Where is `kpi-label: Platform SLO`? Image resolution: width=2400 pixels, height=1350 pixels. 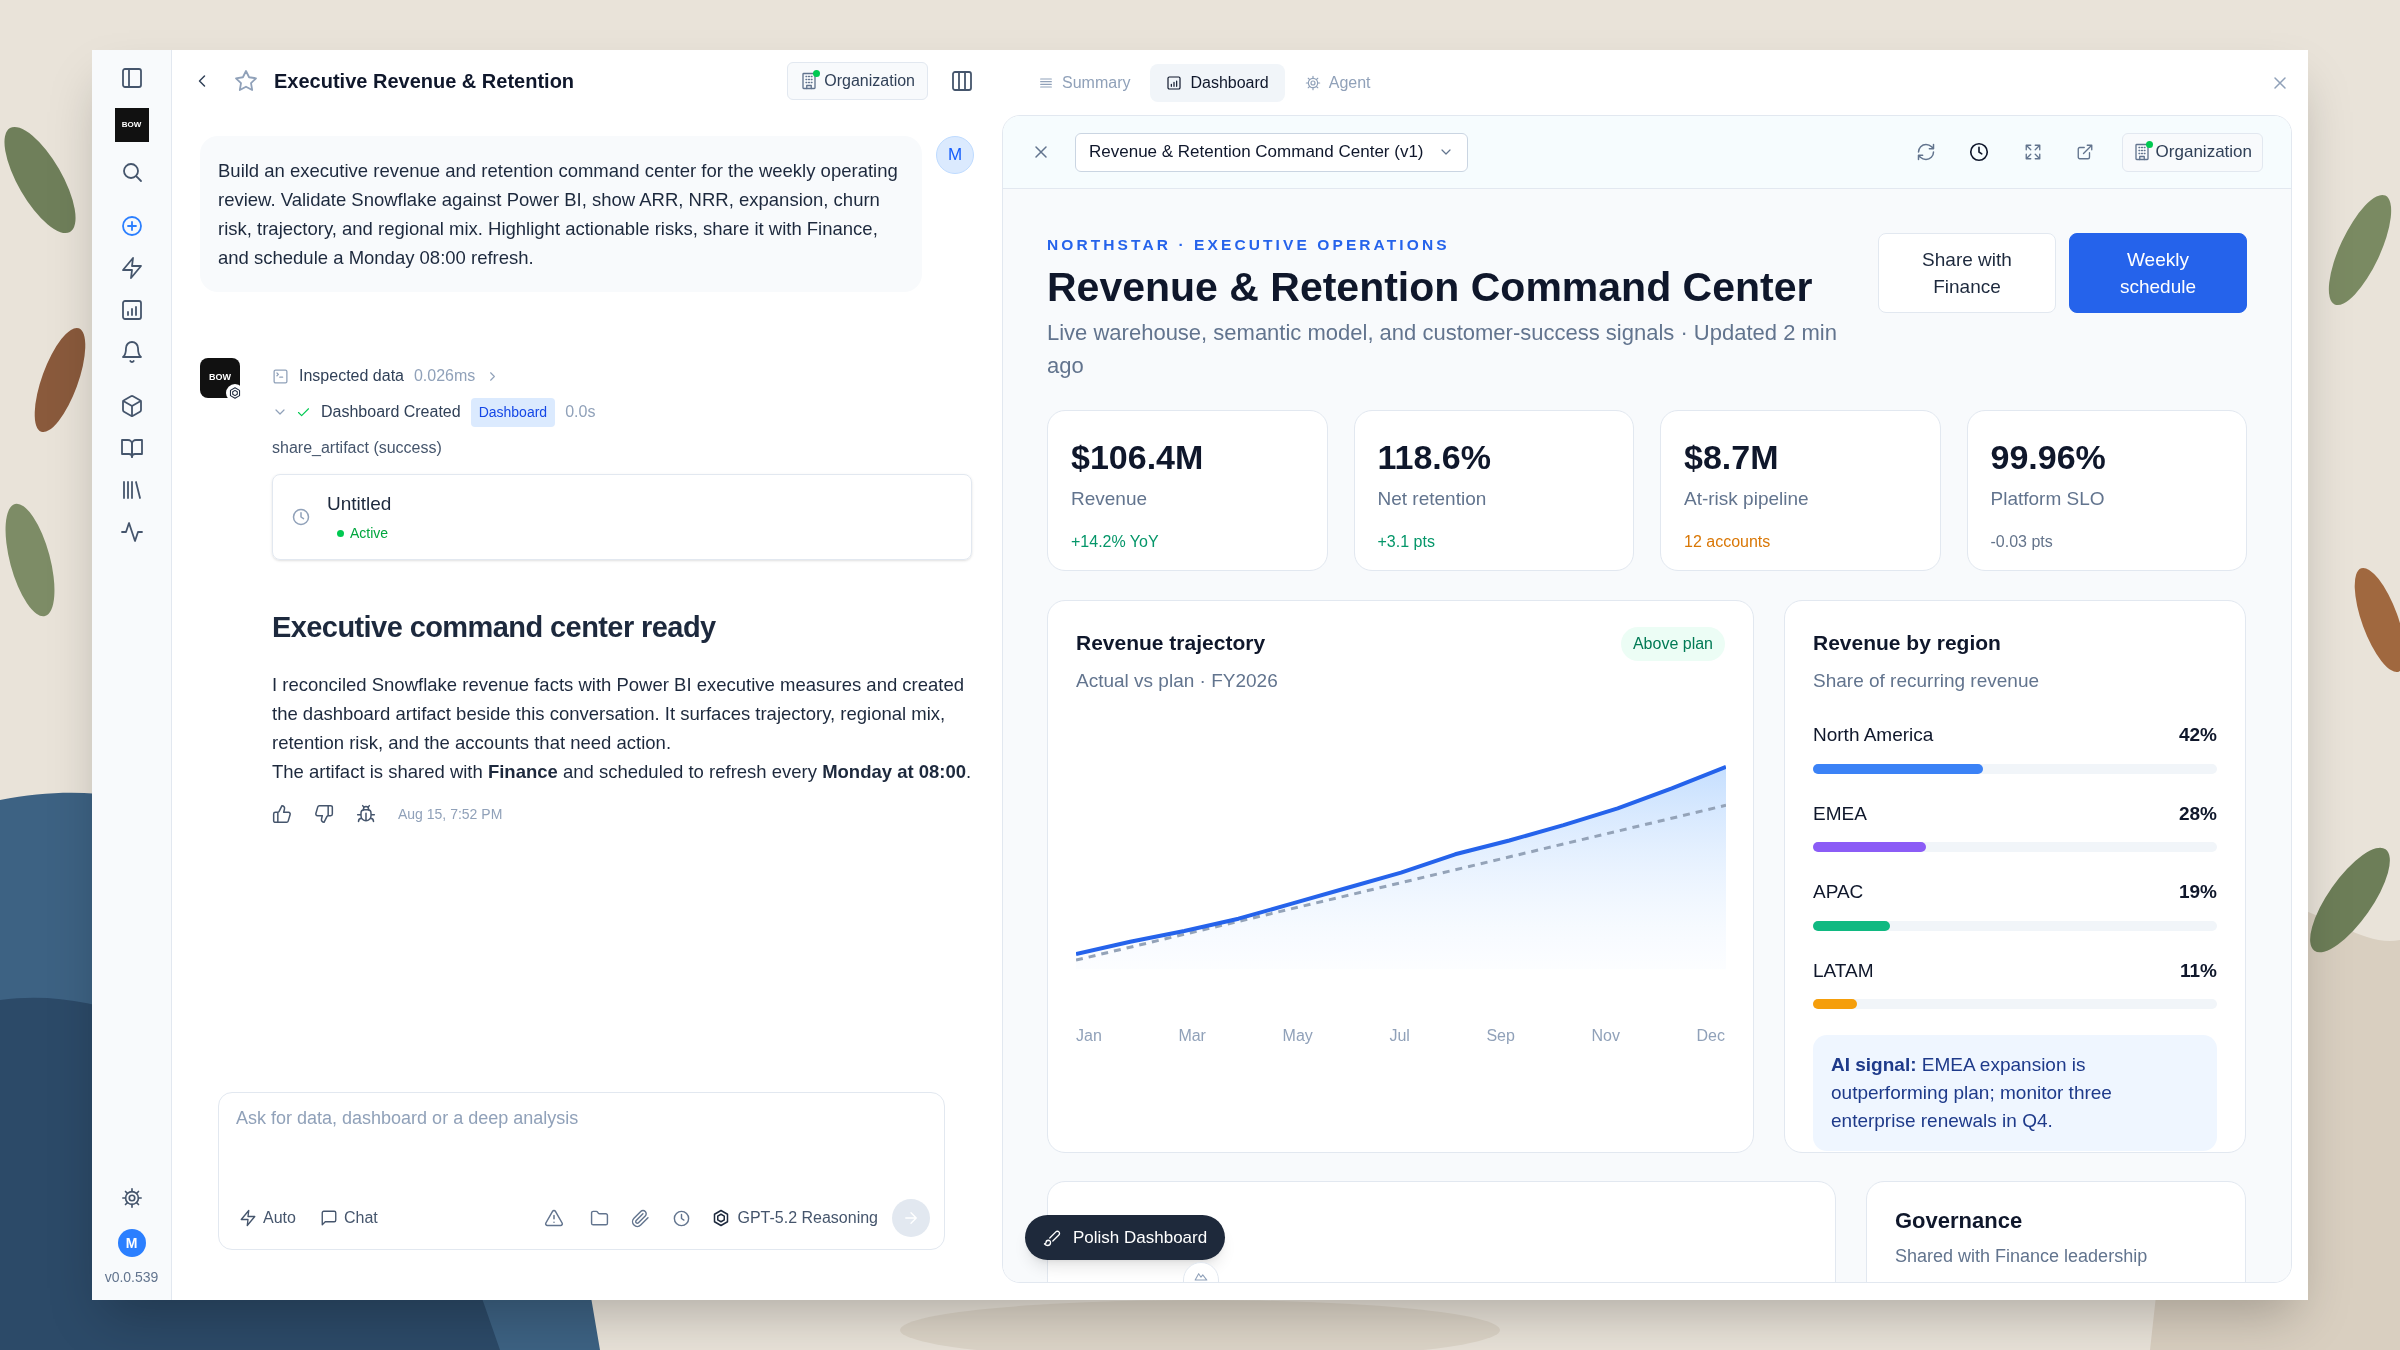 kpi-label: Platform SLO is located at coordinates (2048, 499).